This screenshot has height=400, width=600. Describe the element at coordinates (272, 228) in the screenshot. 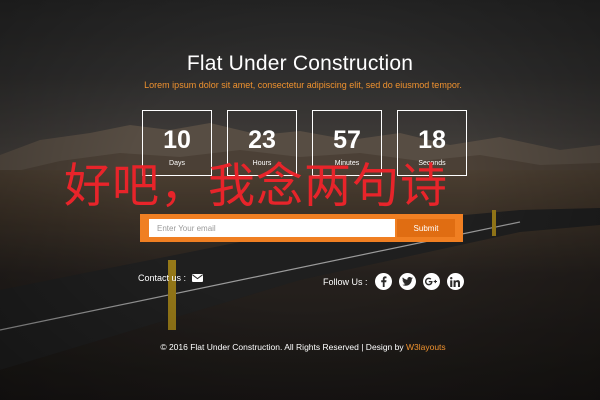

I see `email-input` at that location.